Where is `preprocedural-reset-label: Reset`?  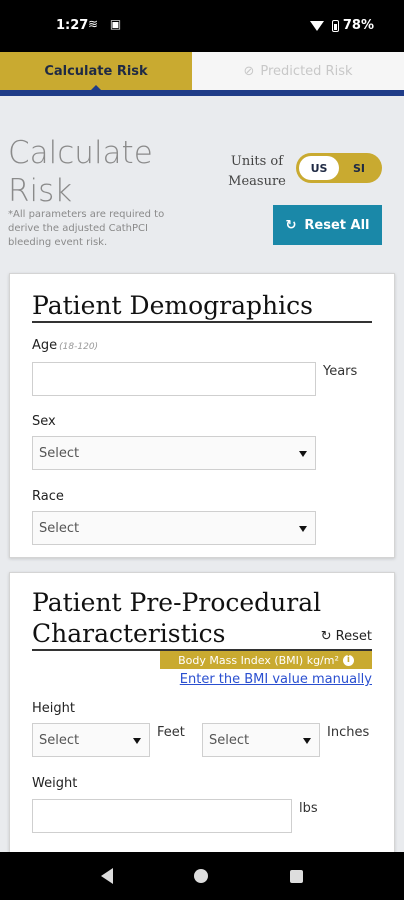
preprocedural-reset-label: Reset is located at coordinates (353, 636).